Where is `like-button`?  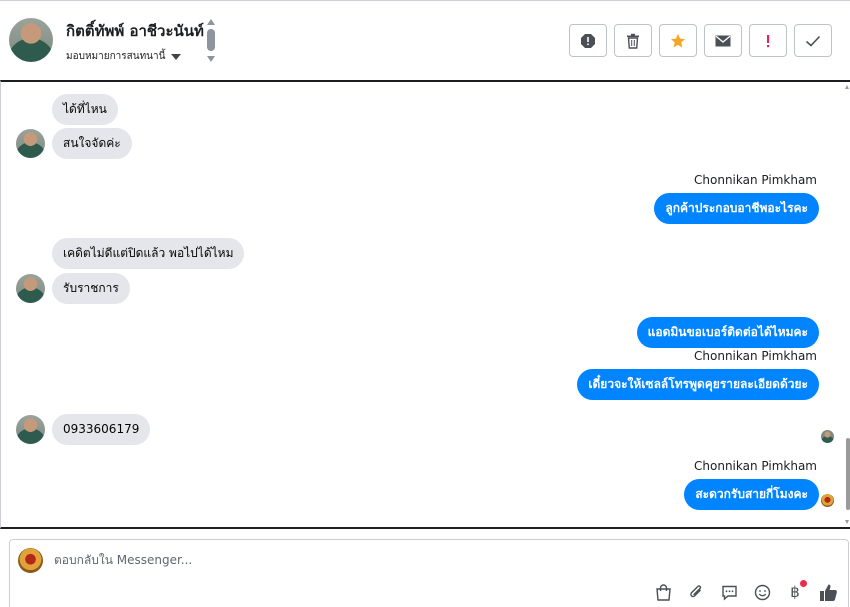
like-button is located at coordinates (828, 592).